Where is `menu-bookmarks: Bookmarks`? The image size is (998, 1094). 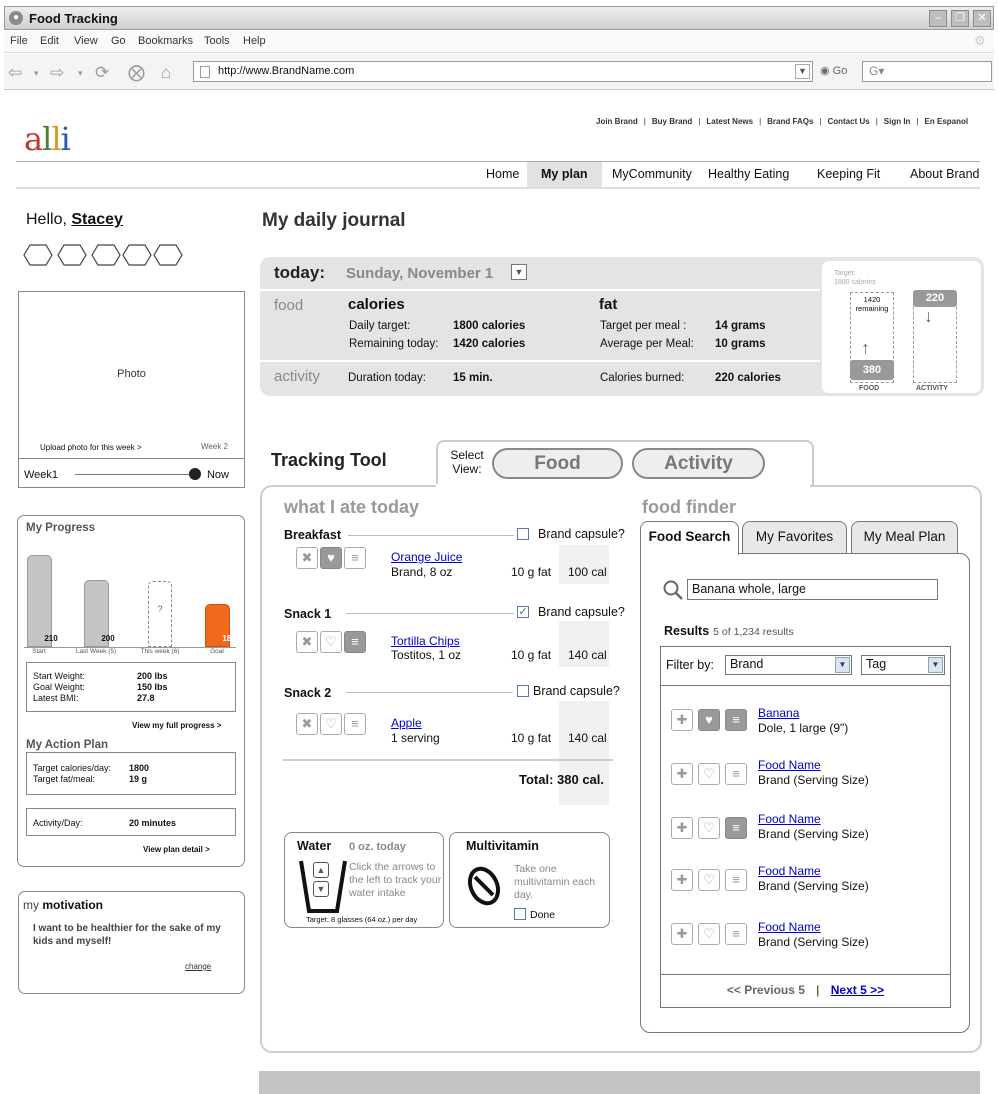 menu-bookmarks: Bookmarks is located at coordinates (165, 41).